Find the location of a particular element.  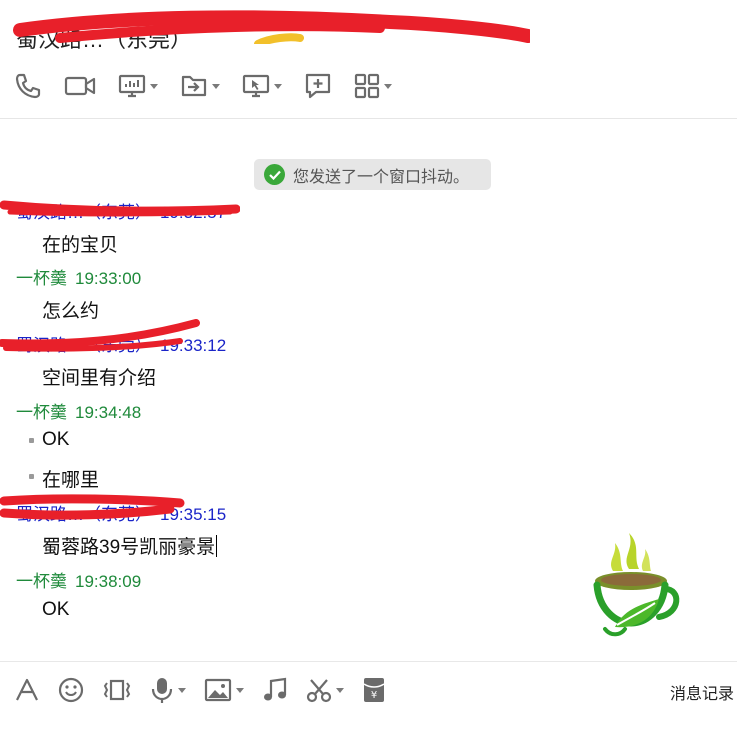

message-sender: 一杯羹 19:33:00 is located at coordinates (78, 276).